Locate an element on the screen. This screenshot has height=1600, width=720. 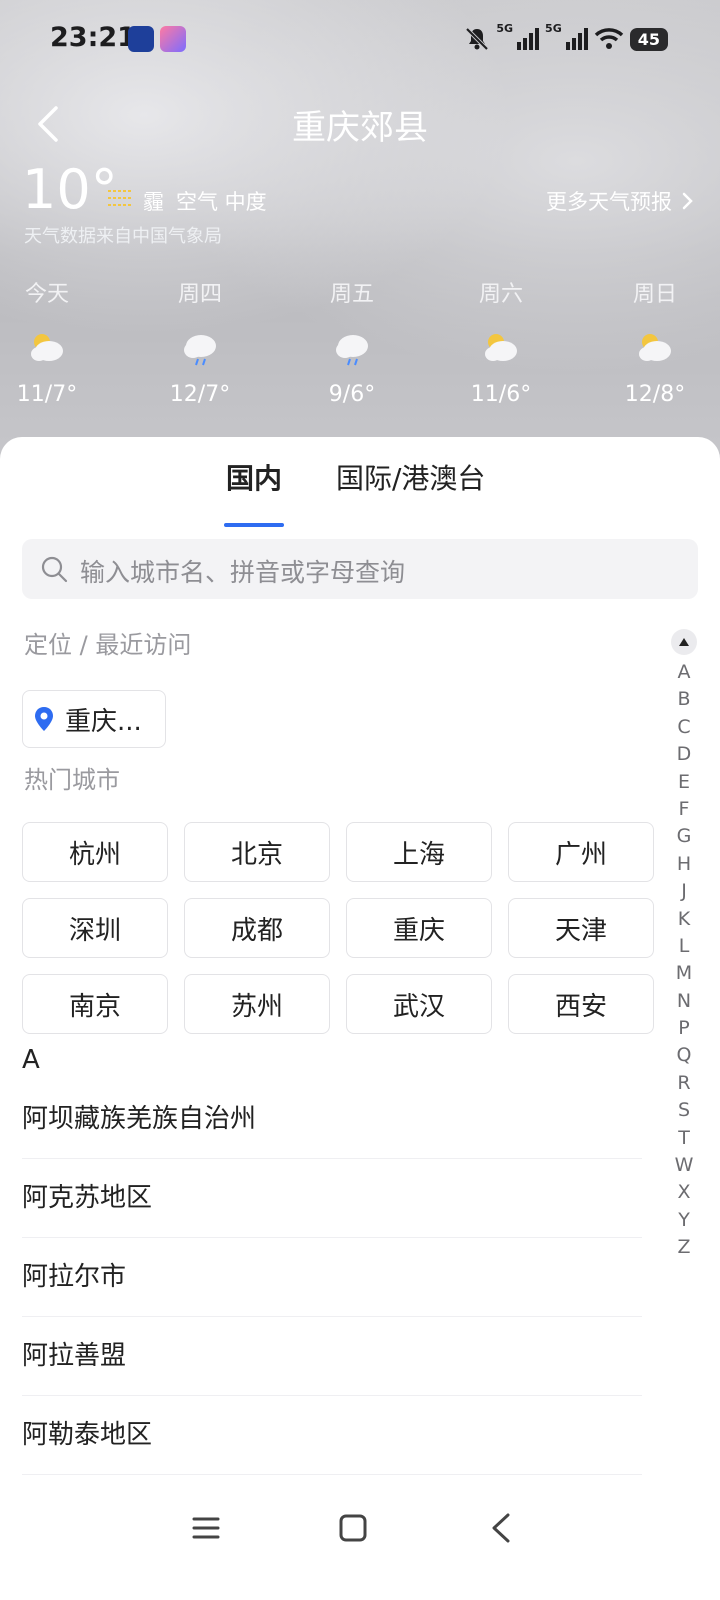
forecast-day: 周四 12/7° is located at coordinates (200, 341).